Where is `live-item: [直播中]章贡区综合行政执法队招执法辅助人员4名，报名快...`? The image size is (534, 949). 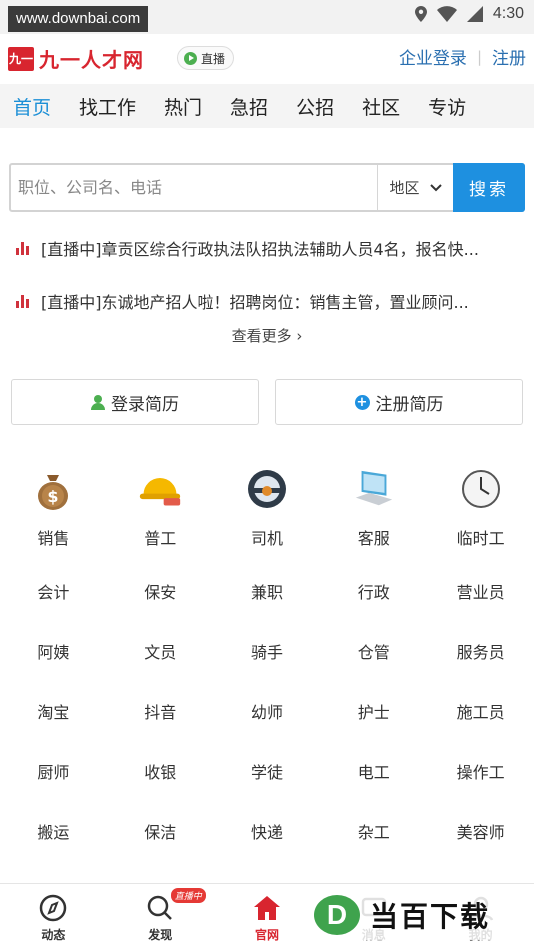 live-item: [直播中]章贡区综合行政执法队招执法辅助人员4名，报名快... is located at coordinates (270, 248).